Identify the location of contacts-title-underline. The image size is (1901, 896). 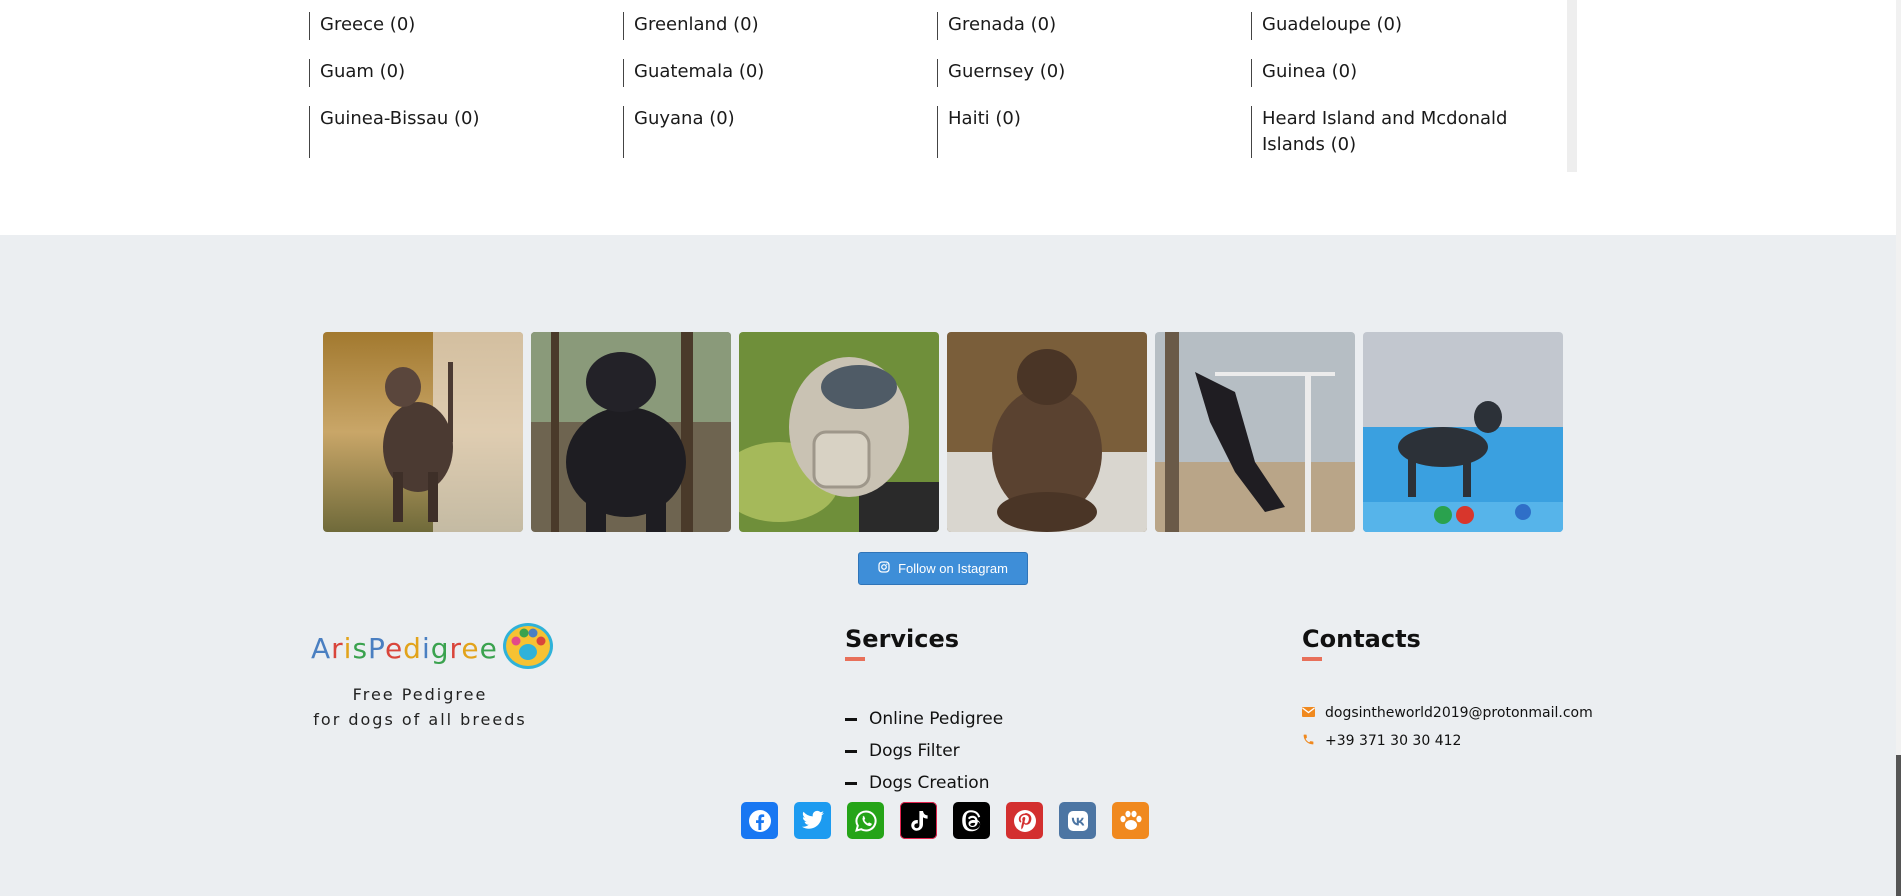
(1312, 659).